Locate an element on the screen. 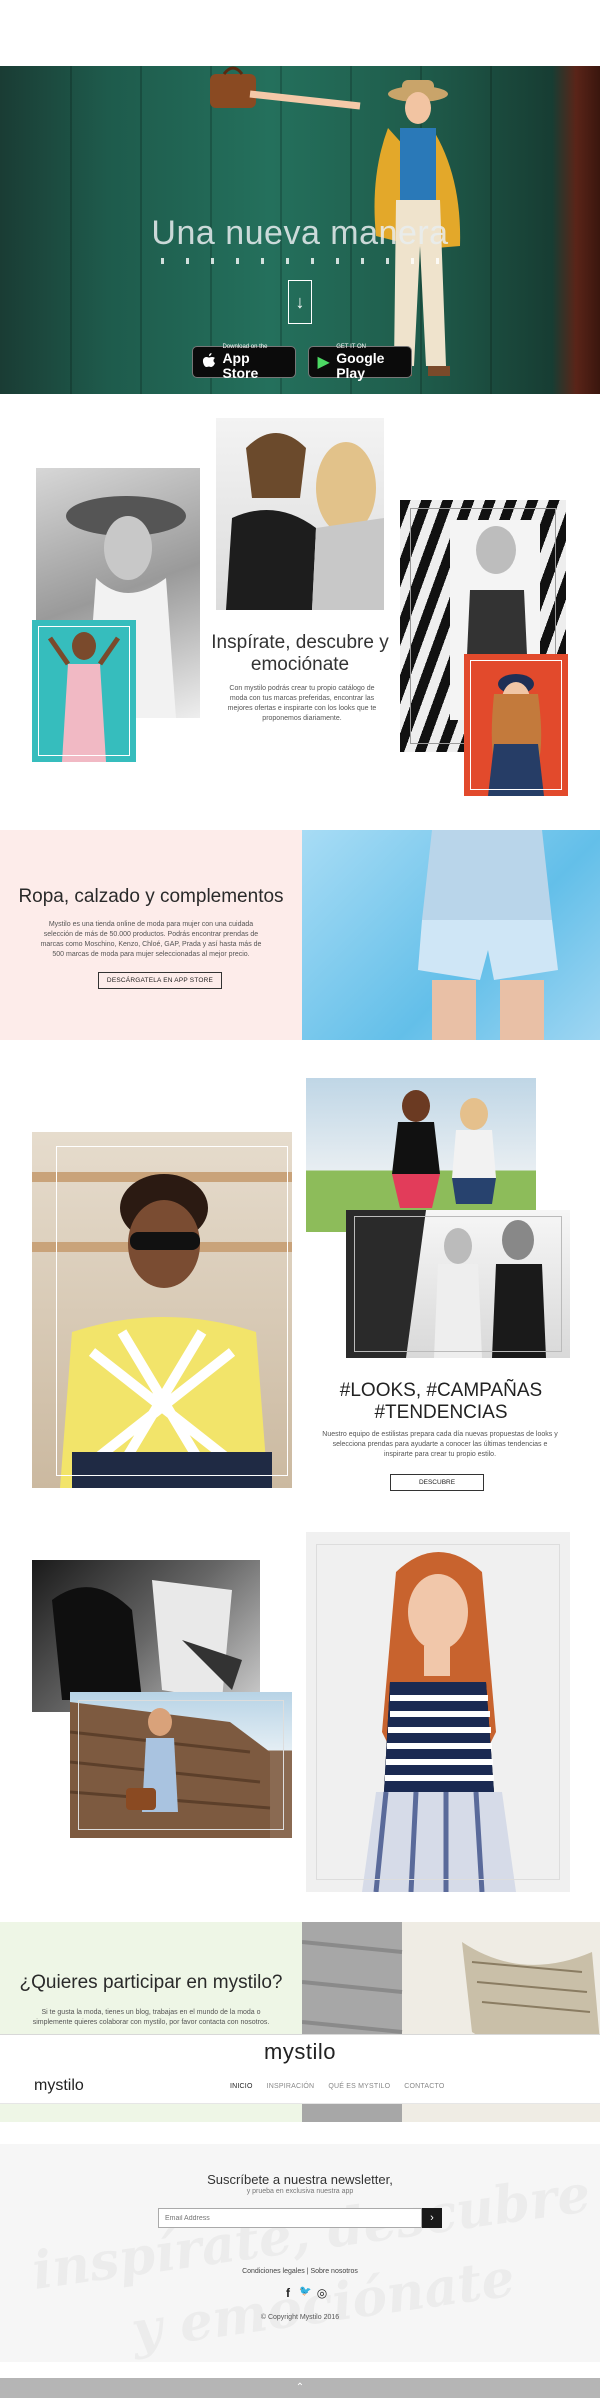  download-app-store-button: DESCÁRGATELA EN APP STORE is located at coordinates (160, 980).